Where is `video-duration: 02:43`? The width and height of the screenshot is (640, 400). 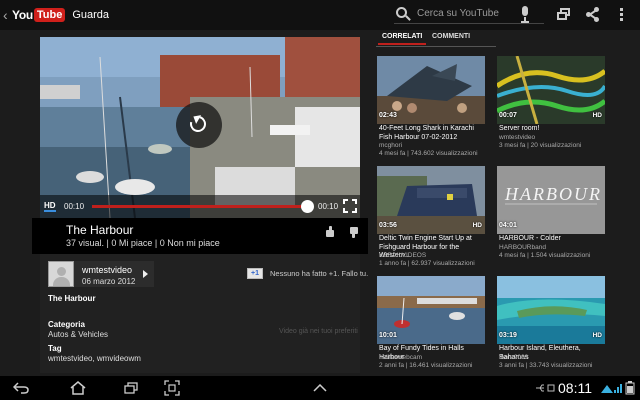
video-duration: 02:43 is located at coordinates (388, 115).